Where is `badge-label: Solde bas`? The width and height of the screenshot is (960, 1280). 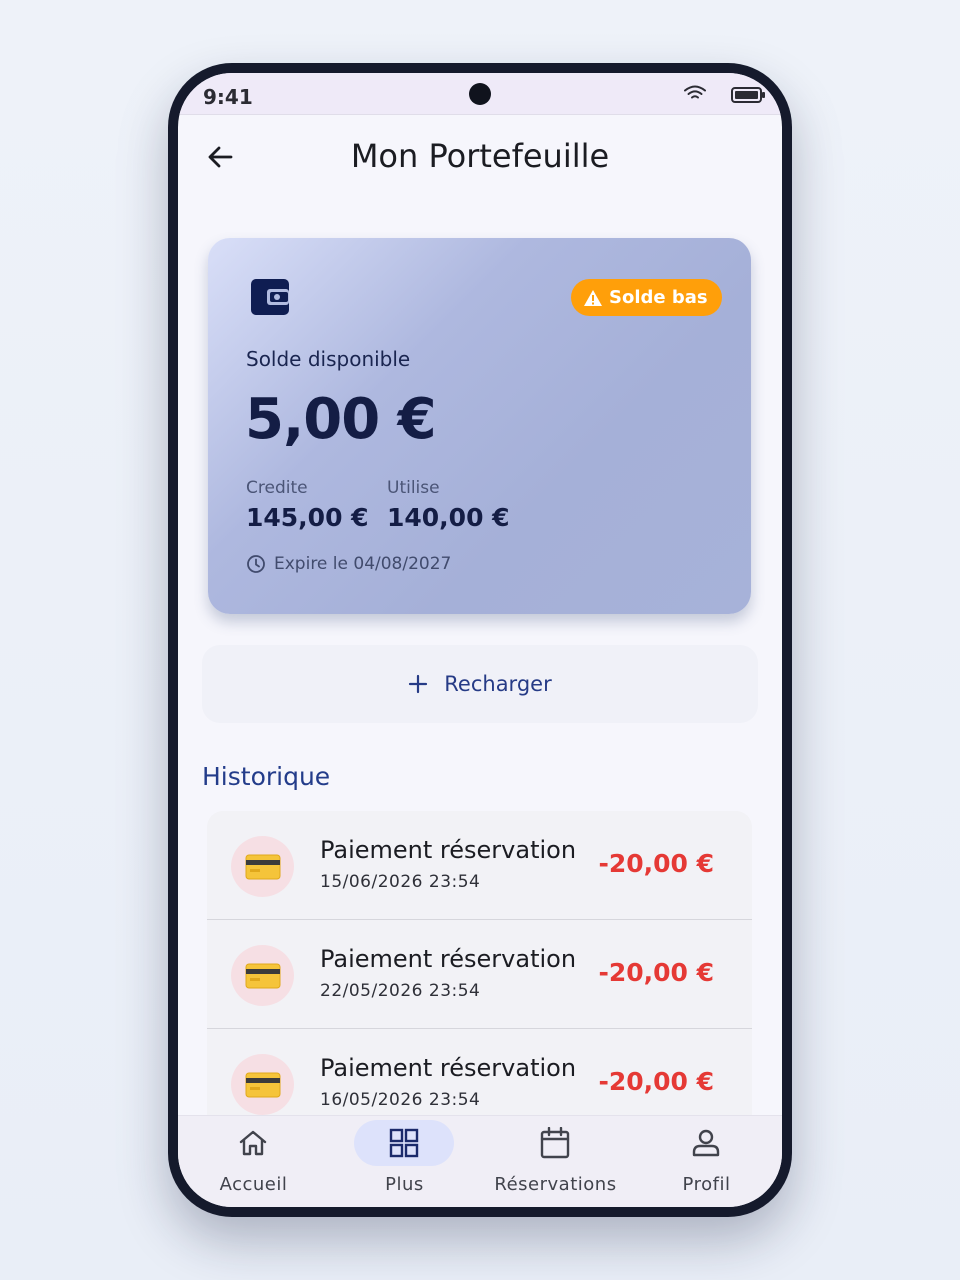 badge-label: Solde bas is located at coordinates (658, 297).